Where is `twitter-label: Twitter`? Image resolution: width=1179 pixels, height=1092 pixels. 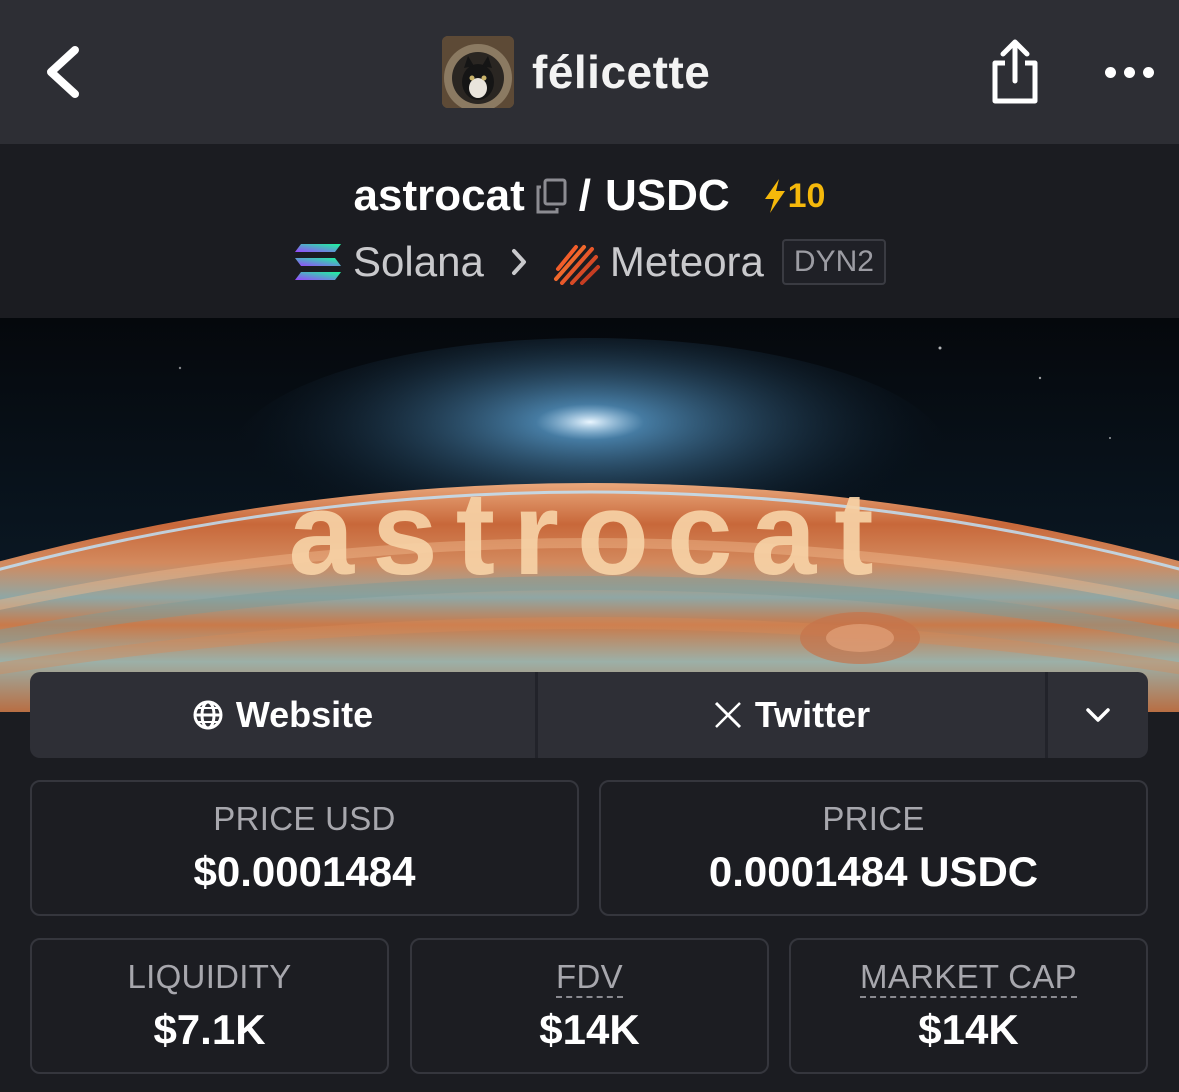 twitter-label: Twitter is located at coordinates (812, 714).